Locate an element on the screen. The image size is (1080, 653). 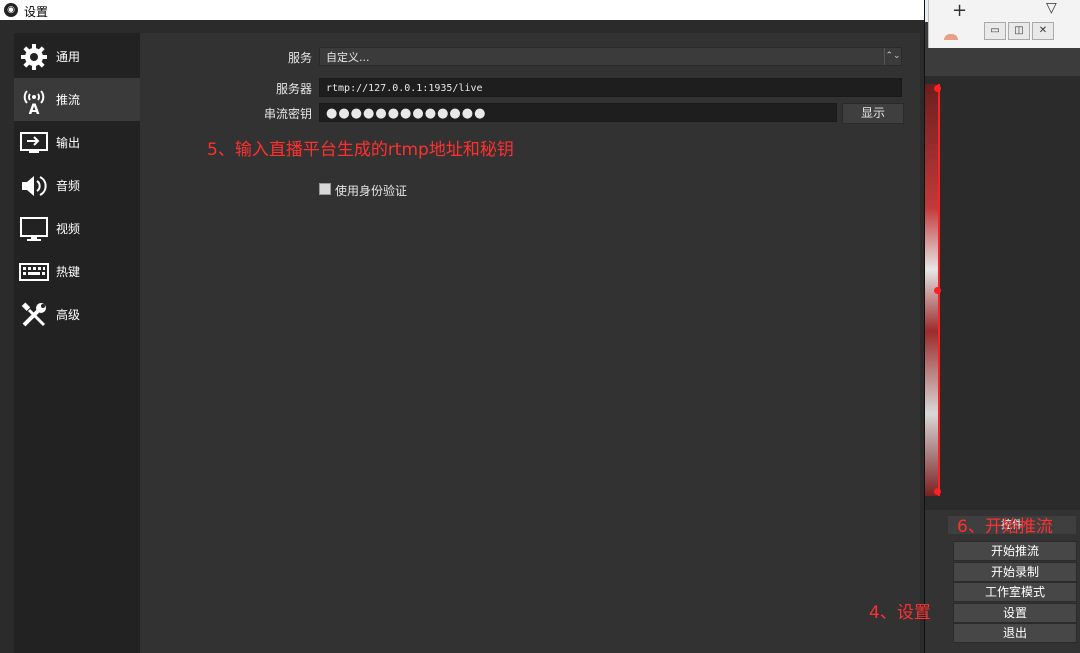
show-key-button: 显示 is located at coordinates (873, 113).